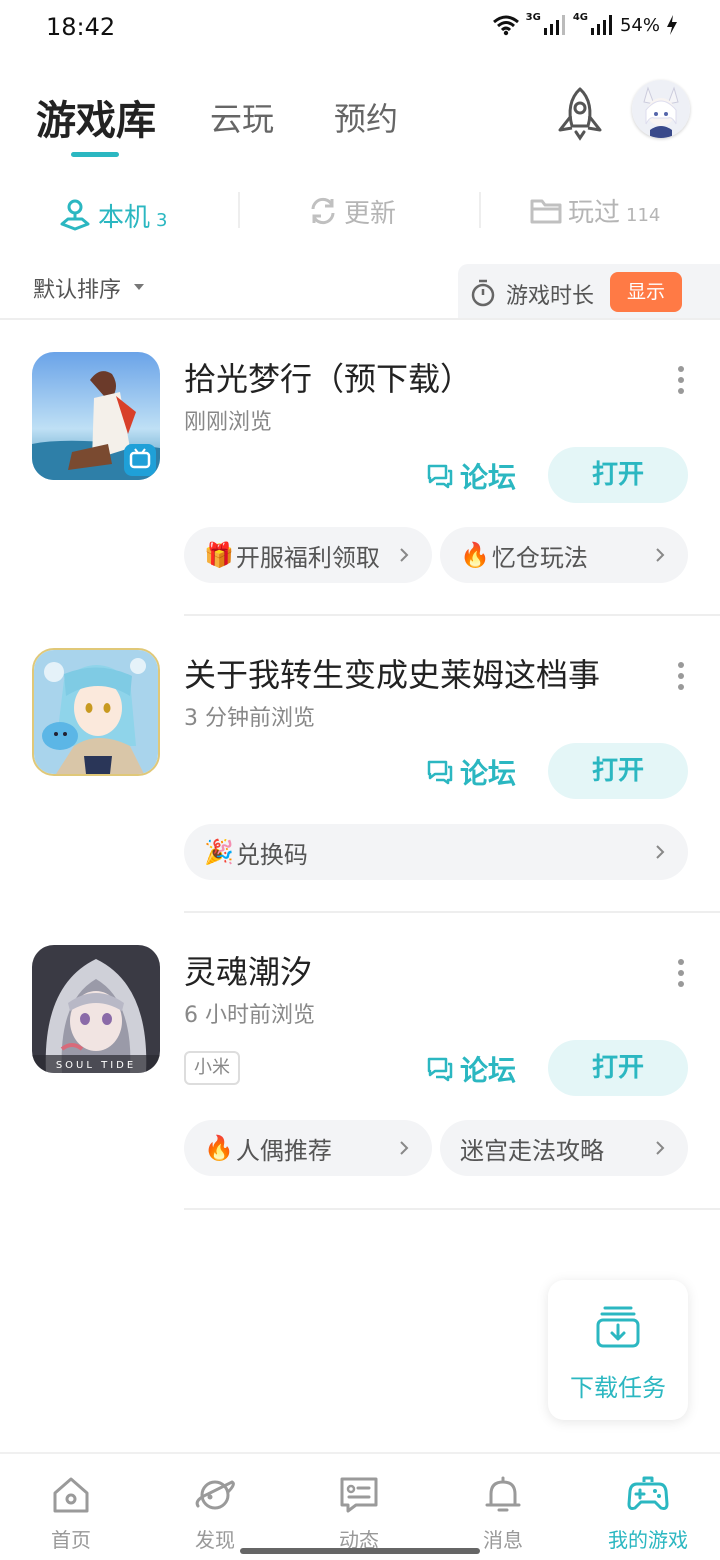 The image size is (720, 1560). Describe the element at coordinates (71, 1495) in the screenshot. I see `home-icon` at that location.